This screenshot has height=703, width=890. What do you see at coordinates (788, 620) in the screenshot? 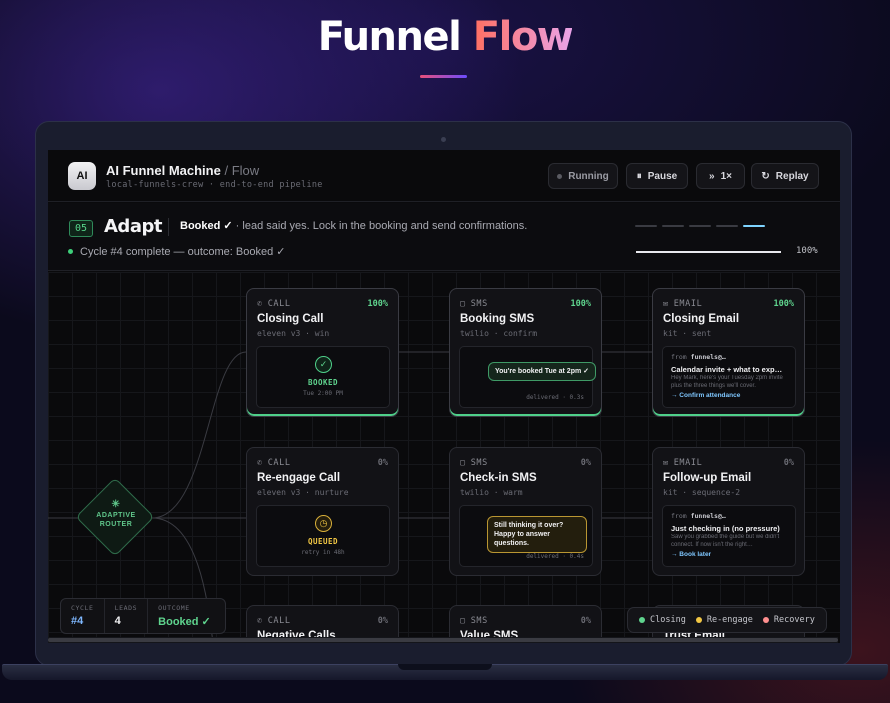
I see `legend-item-recovery: Recovery` at bounding box center [788, 620].